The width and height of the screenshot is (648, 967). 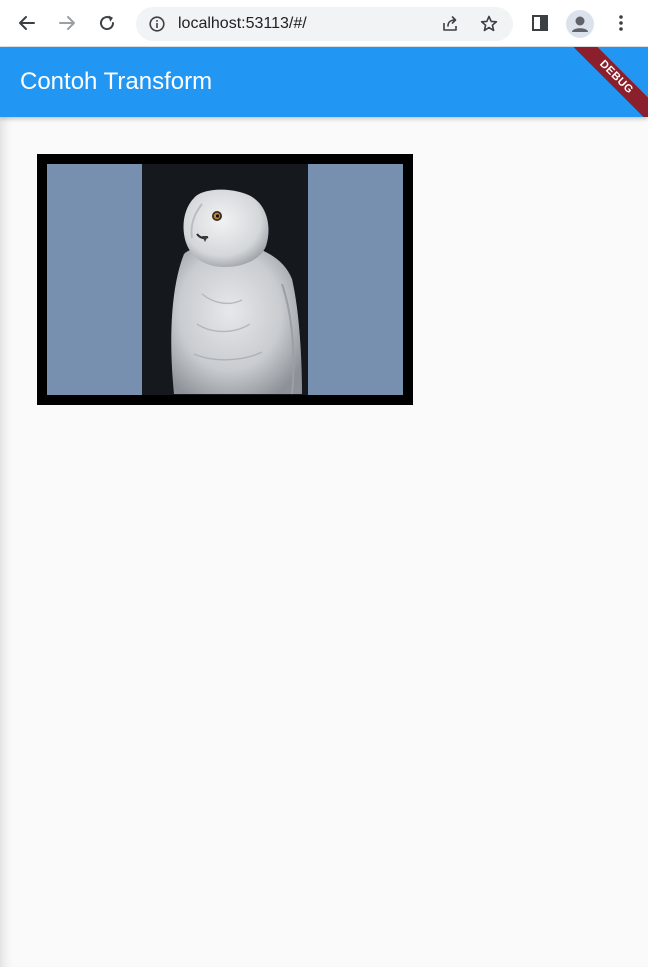 I want to click on app-bar: Contoh Transform DEBUG, so click(x=324, y=82).